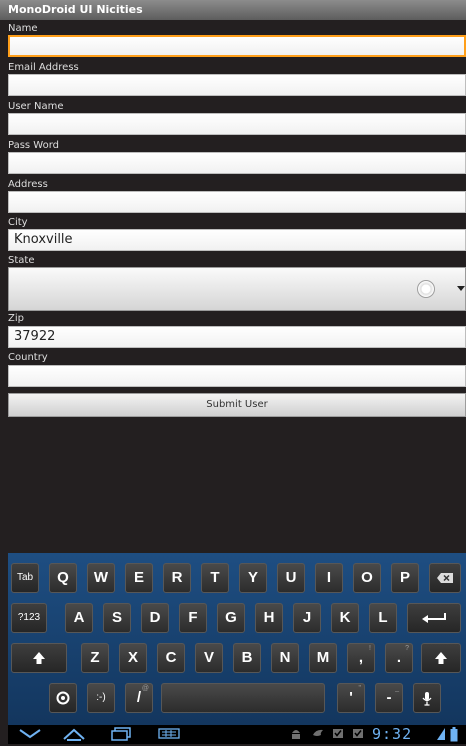  Describe the element at coordinates (383, 618) in the screenshot. I see `key-l: L` at that location.